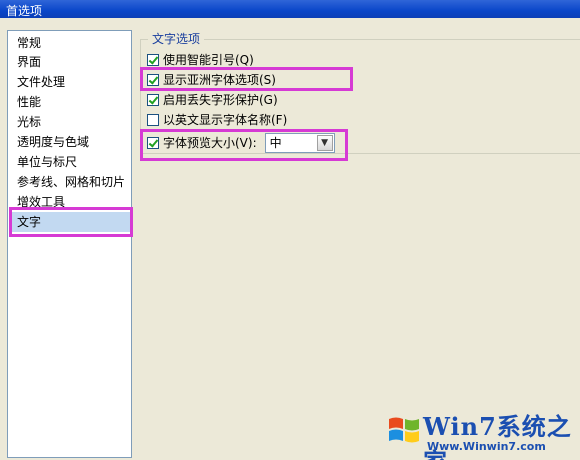 The width and height of the screenshot is (580, 460). Describe the element at coordinates (153, 99) in the screenshot. I see `missing-glyph-checkbox` at that location.